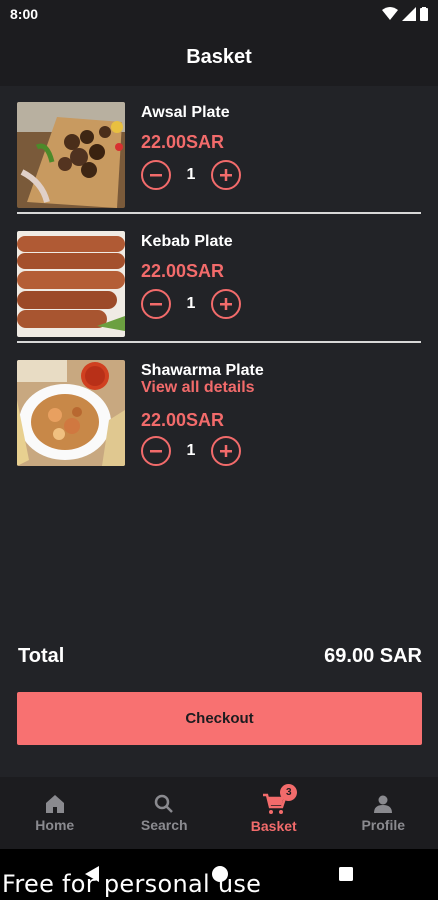  I want to click on view-details-link: View all details, so click(198, 388).